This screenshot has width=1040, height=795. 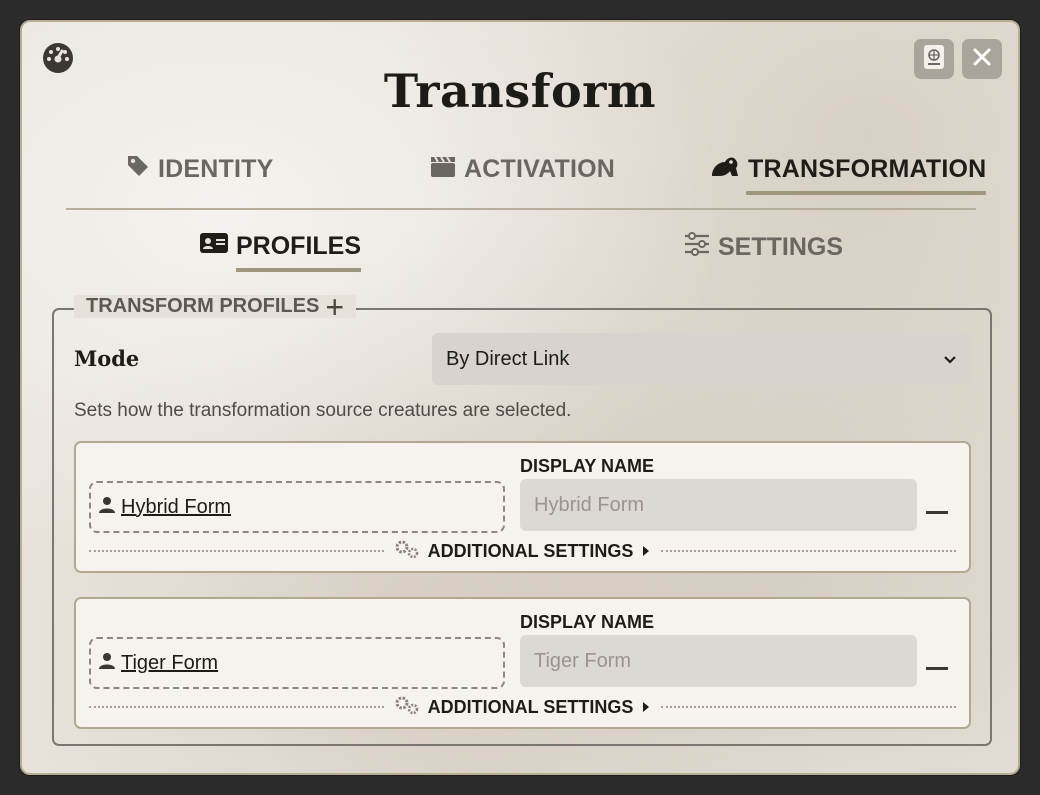 What do you see at coordinates (867, 169) in the screenshot?
I see `tab-label: TRANSFORMATION` at bounding box center [867, 169].